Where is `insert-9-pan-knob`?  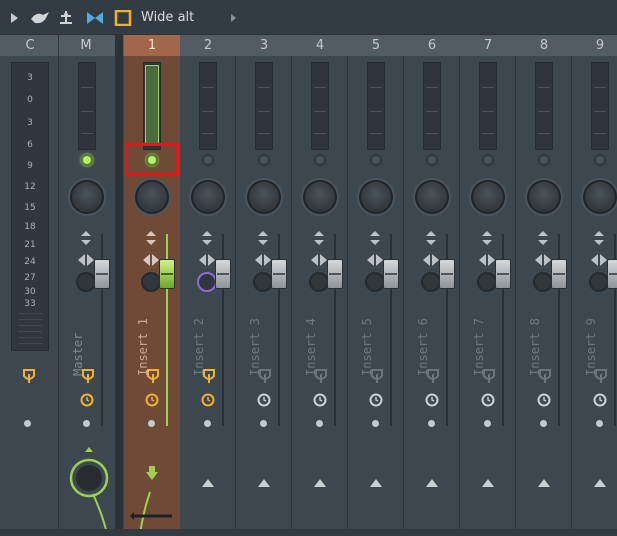 insert-9-pan-knob is located at coordinates (600, 197).